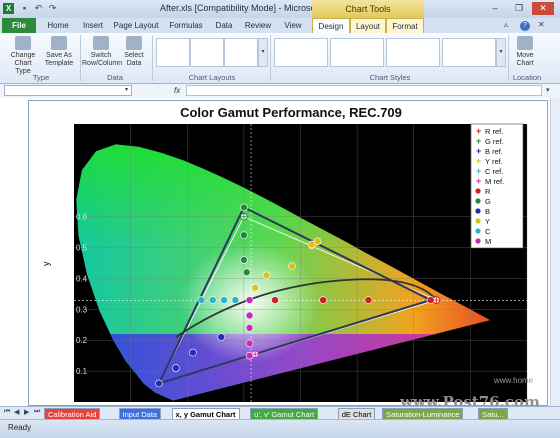 Image resolution: width=560 pixels, height=438 pixels. What do you see at coordinates (126, 89) in the screenshot?
I see `name-box-dropdown-icon: ▾` at bounding box center [126, 89].